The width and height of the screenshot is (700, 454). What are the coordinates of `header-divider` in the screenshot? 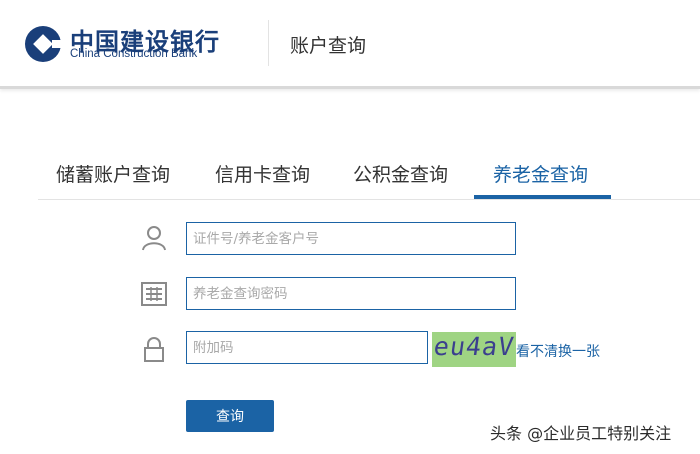 It's located at (268, 43).